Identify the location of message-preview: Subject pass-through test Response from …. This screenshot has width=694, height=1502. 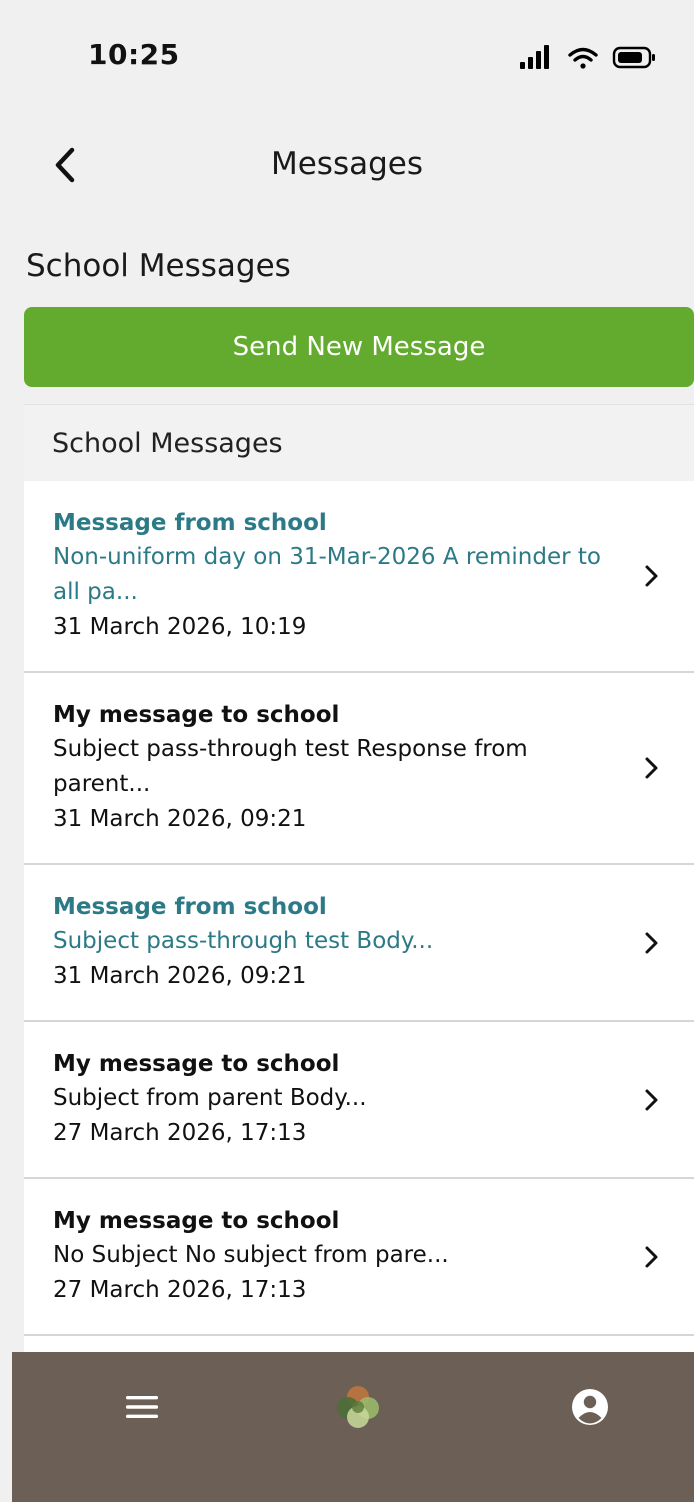
(290, 766).